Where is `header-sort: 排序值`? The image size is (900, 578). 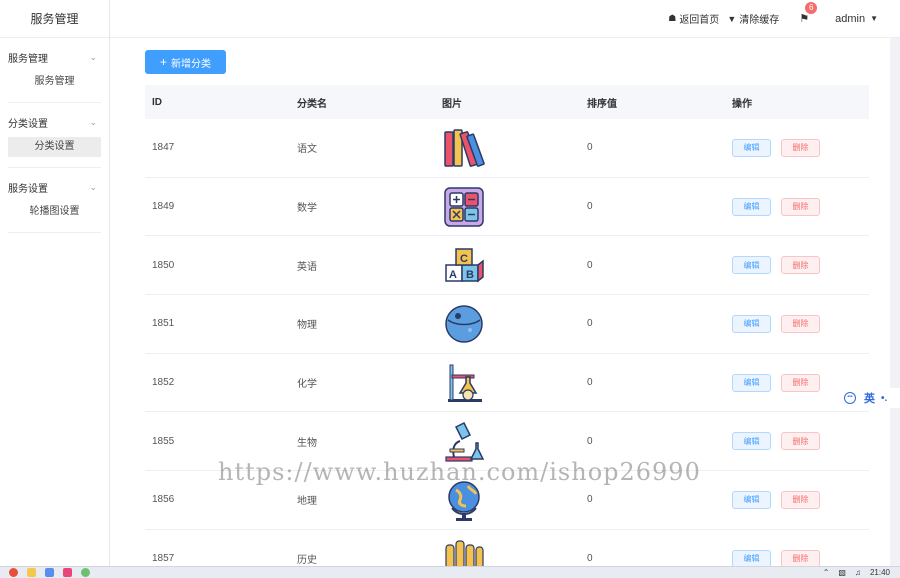
header-sort: 排序值 is located at coordinates (602, 104).